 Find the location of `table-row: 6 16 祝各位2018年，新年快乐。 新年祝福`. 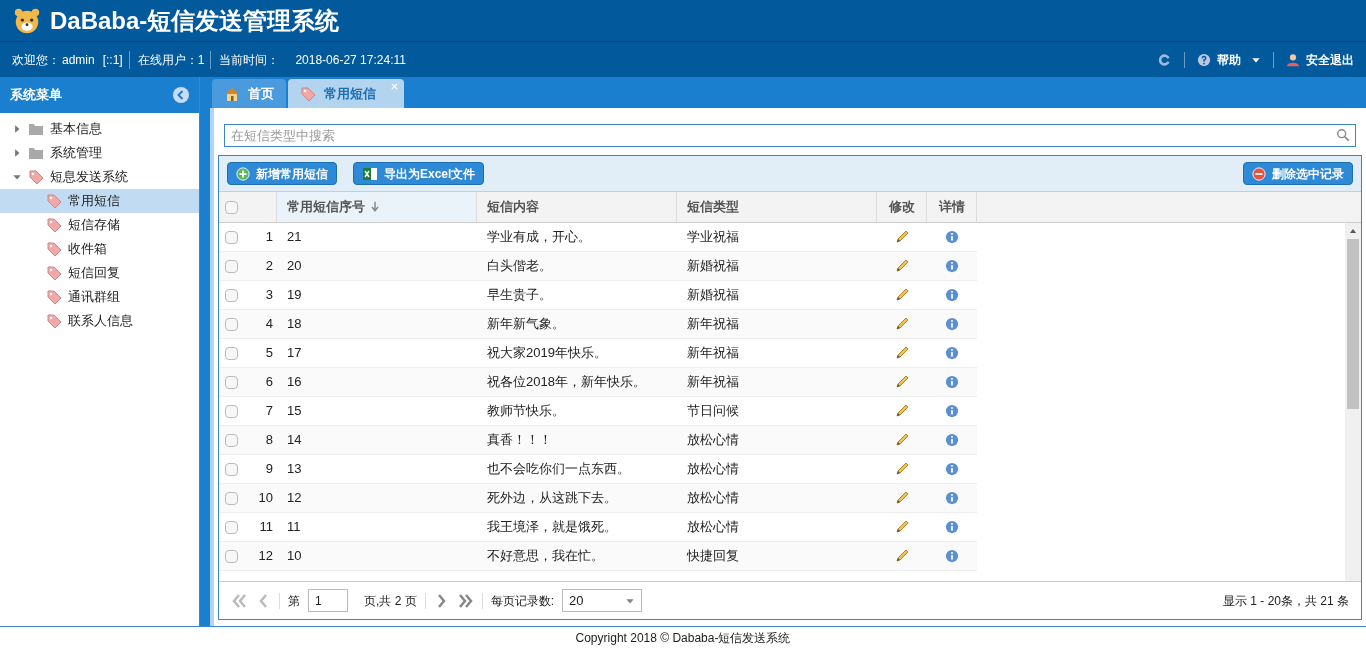

table-row: 6 16 祝各位2018年，新年快乐。 新年祝福 is located at coordinates (598, 382).